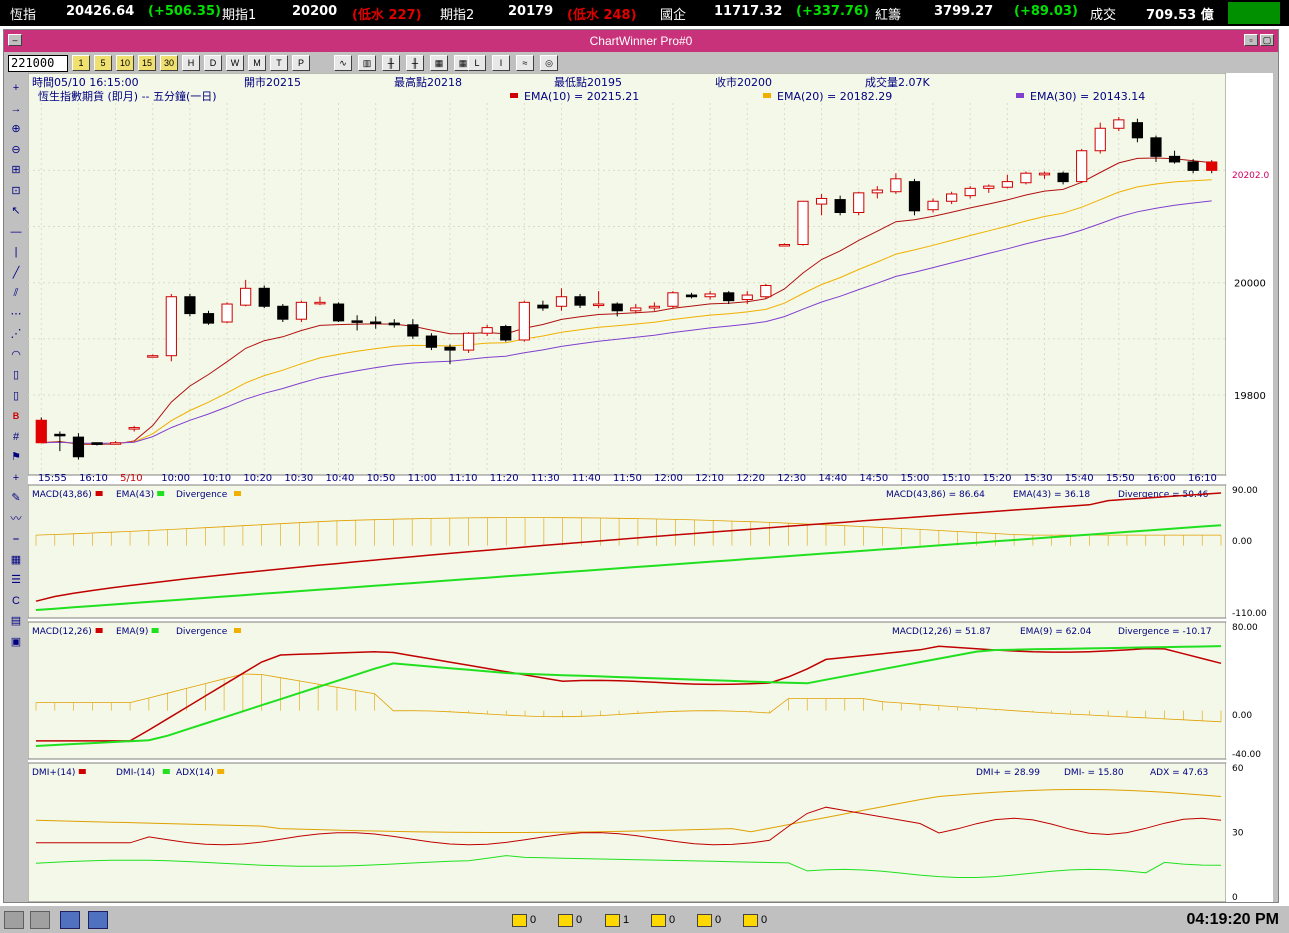 Image resolution: width=1289 pixels, height=933 pixels. I want to click on trendline-icon: ╱, so click(16, 273).